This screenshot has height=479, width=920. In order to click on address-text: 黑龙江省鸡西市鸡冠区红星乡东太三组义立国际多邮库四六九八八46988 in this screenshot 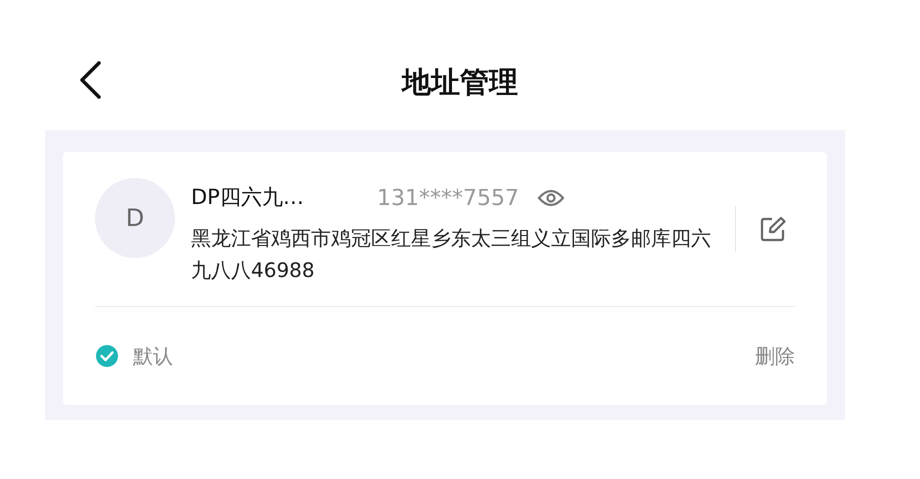, I will do `click(451, 254)`.